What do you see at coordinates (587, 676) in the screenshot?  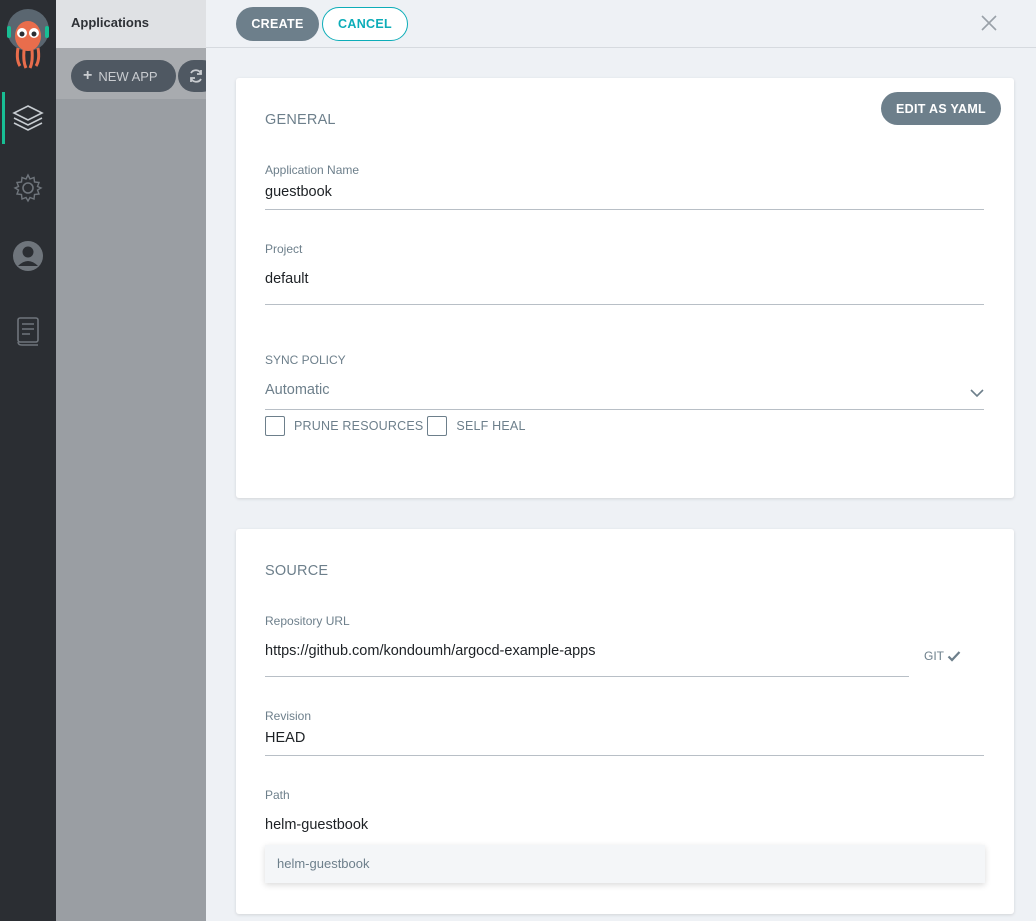 I see `repository-url-underline` at bounding box center [587, 676].